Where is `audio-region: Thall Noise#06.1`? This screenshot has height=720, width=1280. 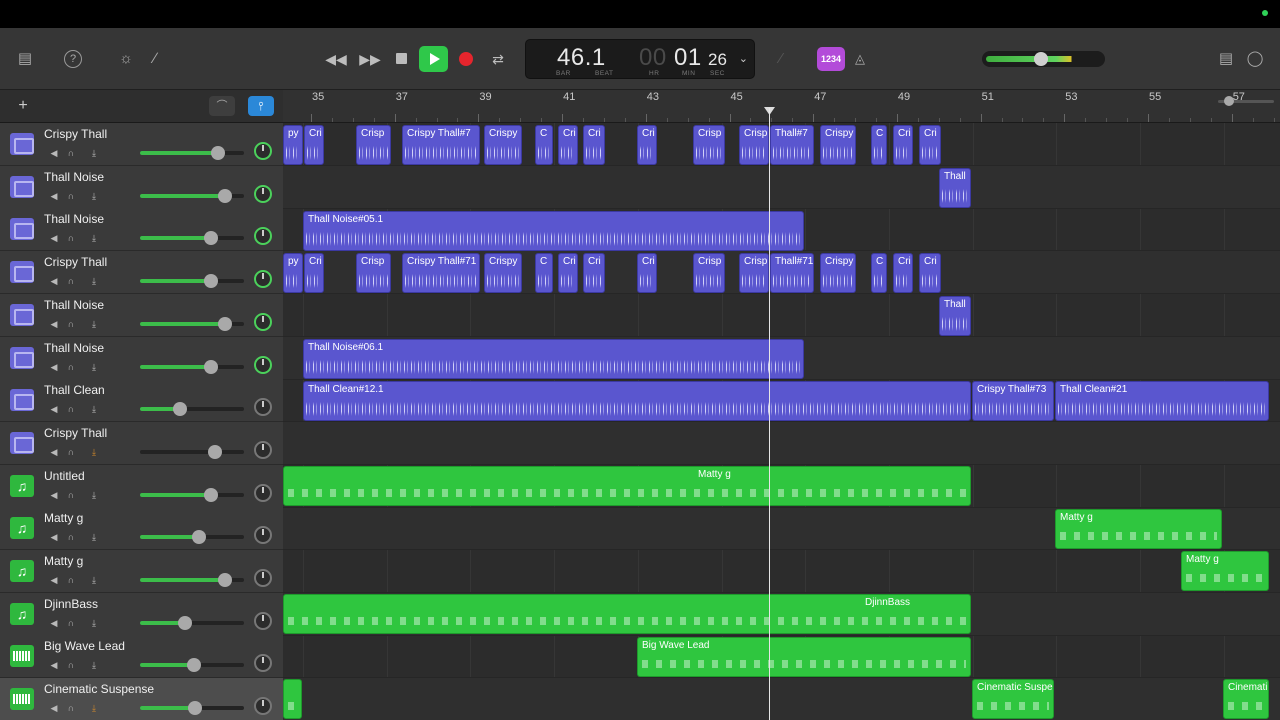 audio-region: Thall Noise#06.1 is located at coordinates (553, 359).